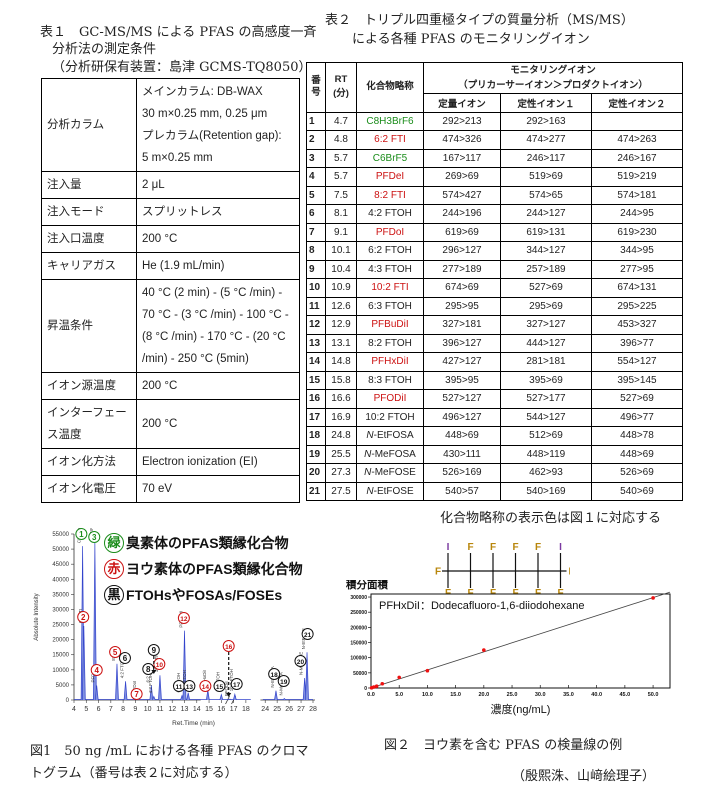 This screenshot has height=800, width=705. Describe the element at coordinates (462, 399) in the screenshot. I see `quant-ion: 527>127` at that location.